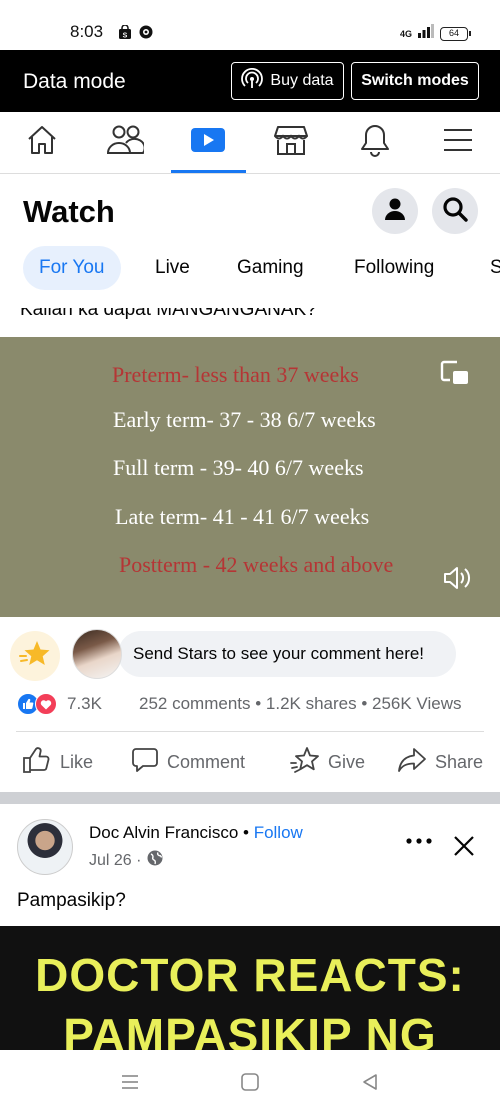 This screenshot has width=500, height=1111. I want to click on back-icon, so click(370, 1082).